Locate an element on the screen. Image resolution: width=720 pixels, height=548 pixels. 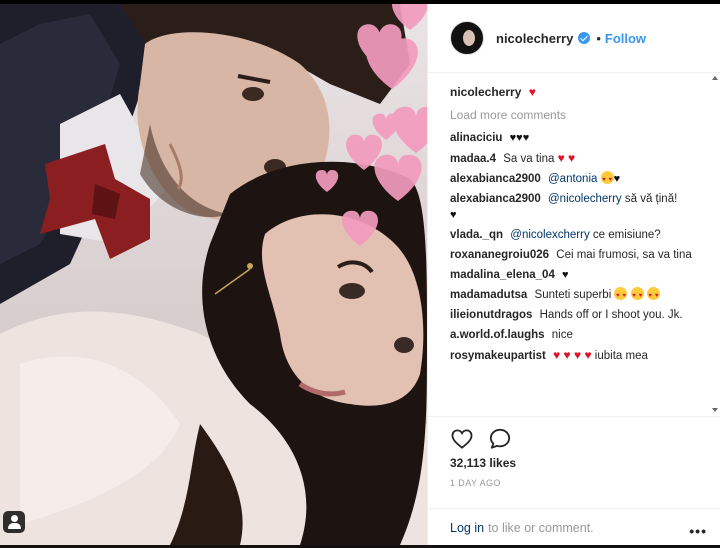
scroll-down-arrow-icon is located at coordinates (715, 410).